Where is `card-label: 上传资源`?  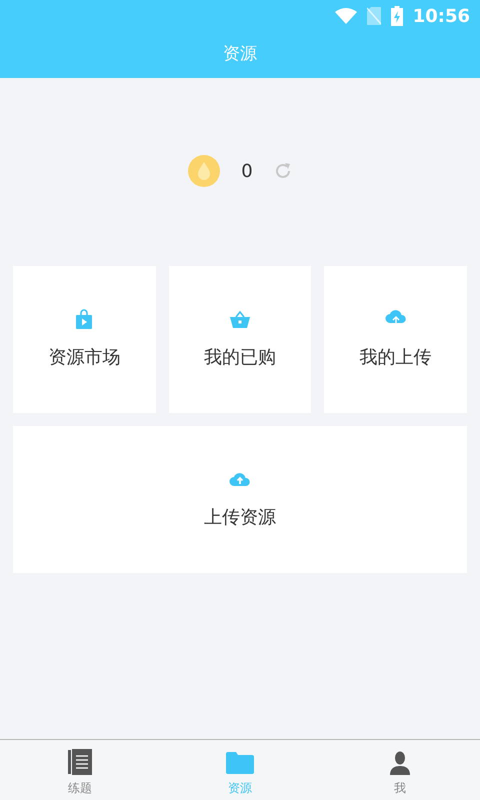 card-label: 上传资源 is located at coordinates (240, 518).